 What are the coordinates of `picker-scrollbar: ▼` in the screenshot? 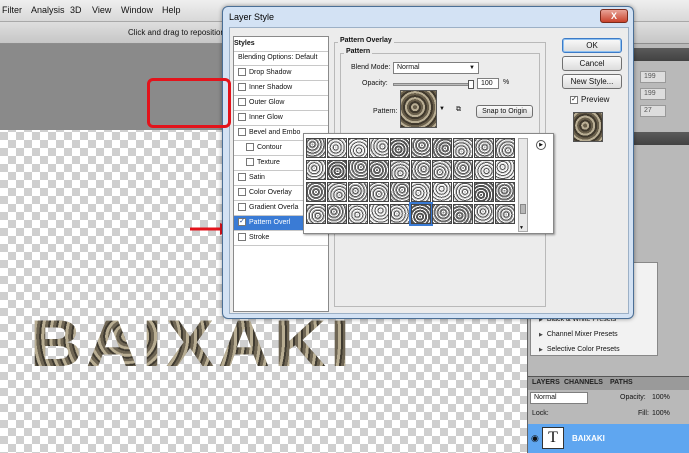 It's located at (523, 185).